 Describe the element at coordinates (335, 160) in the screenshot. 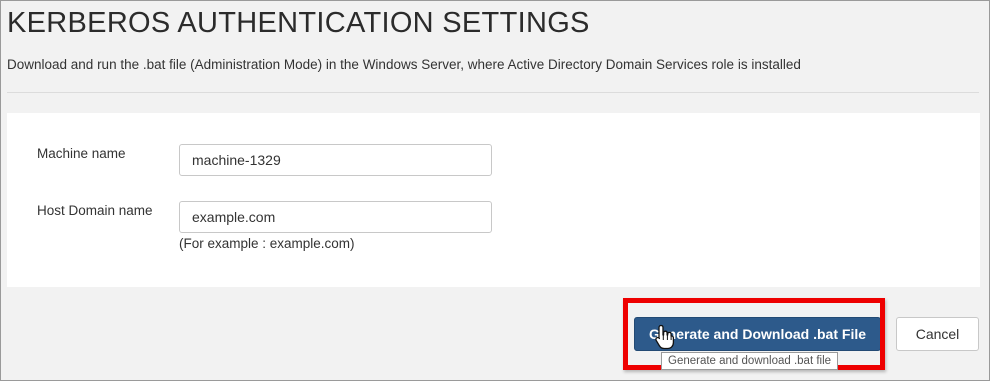

I see `machine-name-input` at that location.